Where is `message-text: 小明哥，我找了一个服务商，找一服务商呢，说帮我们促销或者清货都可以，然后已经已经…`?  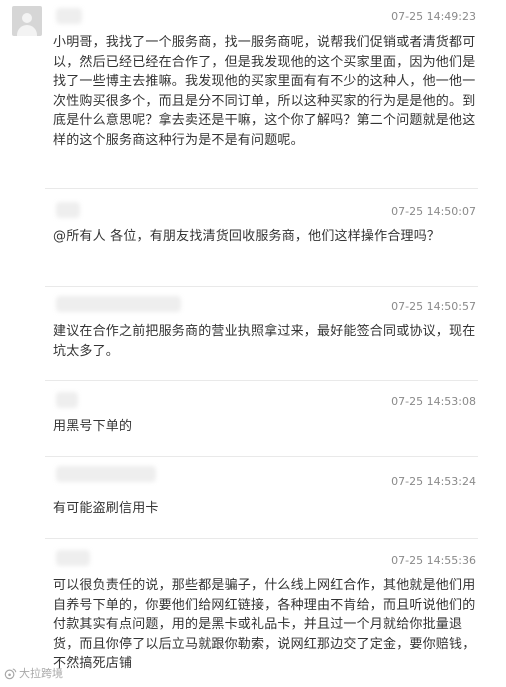
message-text: 小明哥，我找了一个服务商，找一服务商呢，说帮我们促销或者清货都可以，然后已经已经… is located at coordinates (264, 91).